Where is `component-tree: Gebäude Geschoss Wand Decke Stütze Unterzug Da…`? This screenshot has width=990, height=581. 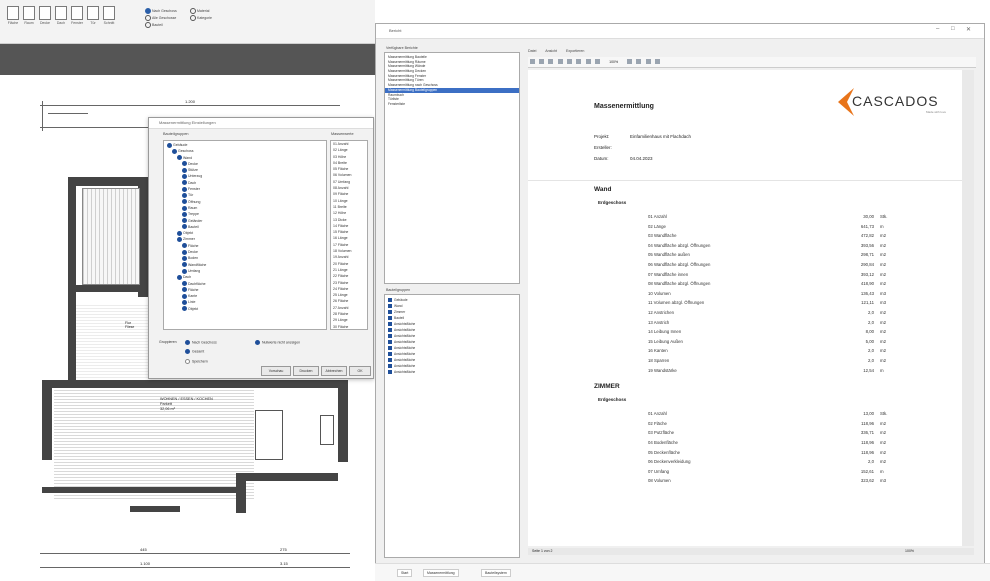 component-tree: Gebäude Geschoss Wand Decke Stütze Unterzug Da… is located at coordinates (245, 235).